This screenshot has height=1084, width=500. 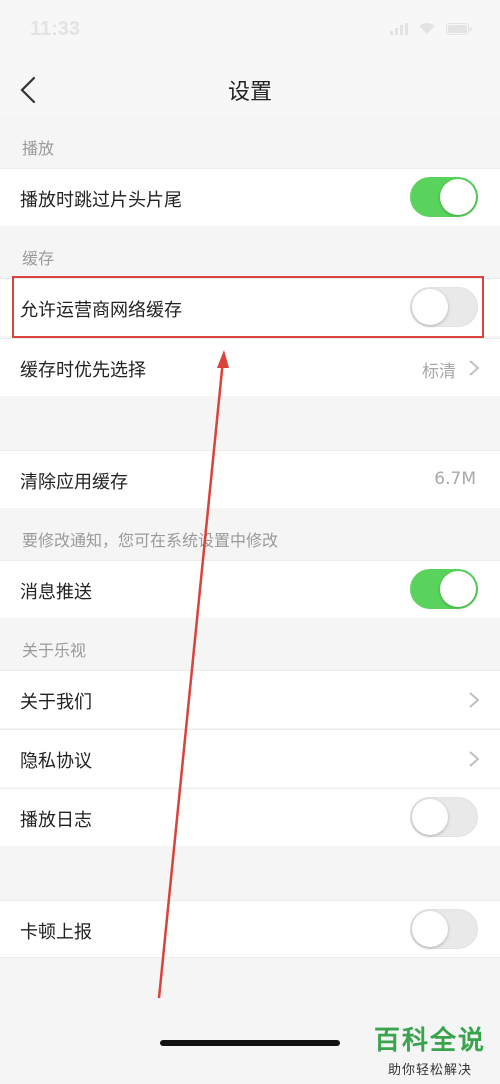 I want to click on annotation-arrow, so click(x=193, y=674).